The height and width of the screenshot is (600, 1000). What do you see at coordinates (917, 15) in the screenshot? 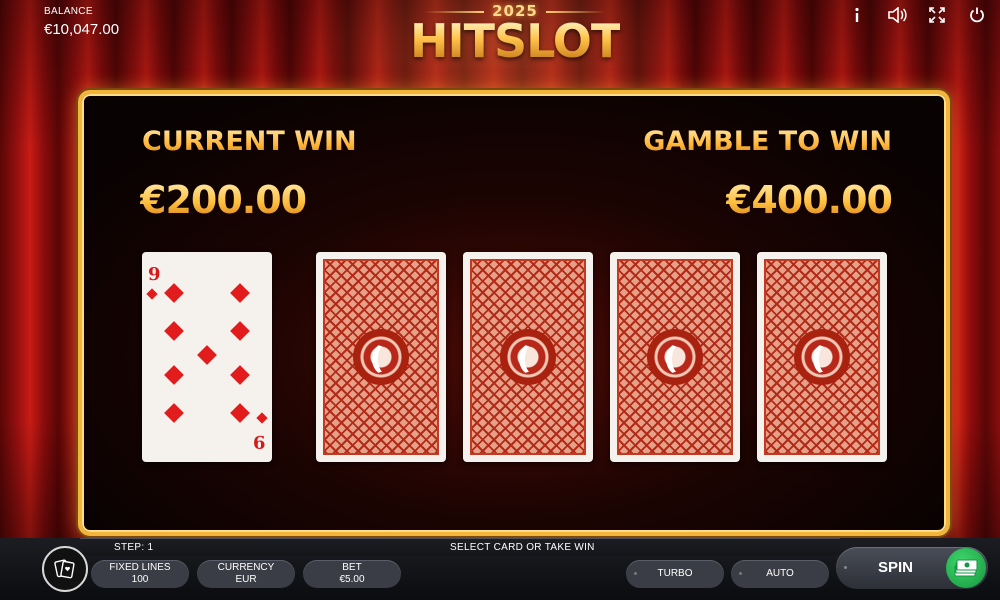
I see `top-toolbar` at bounding box center [917, 15].